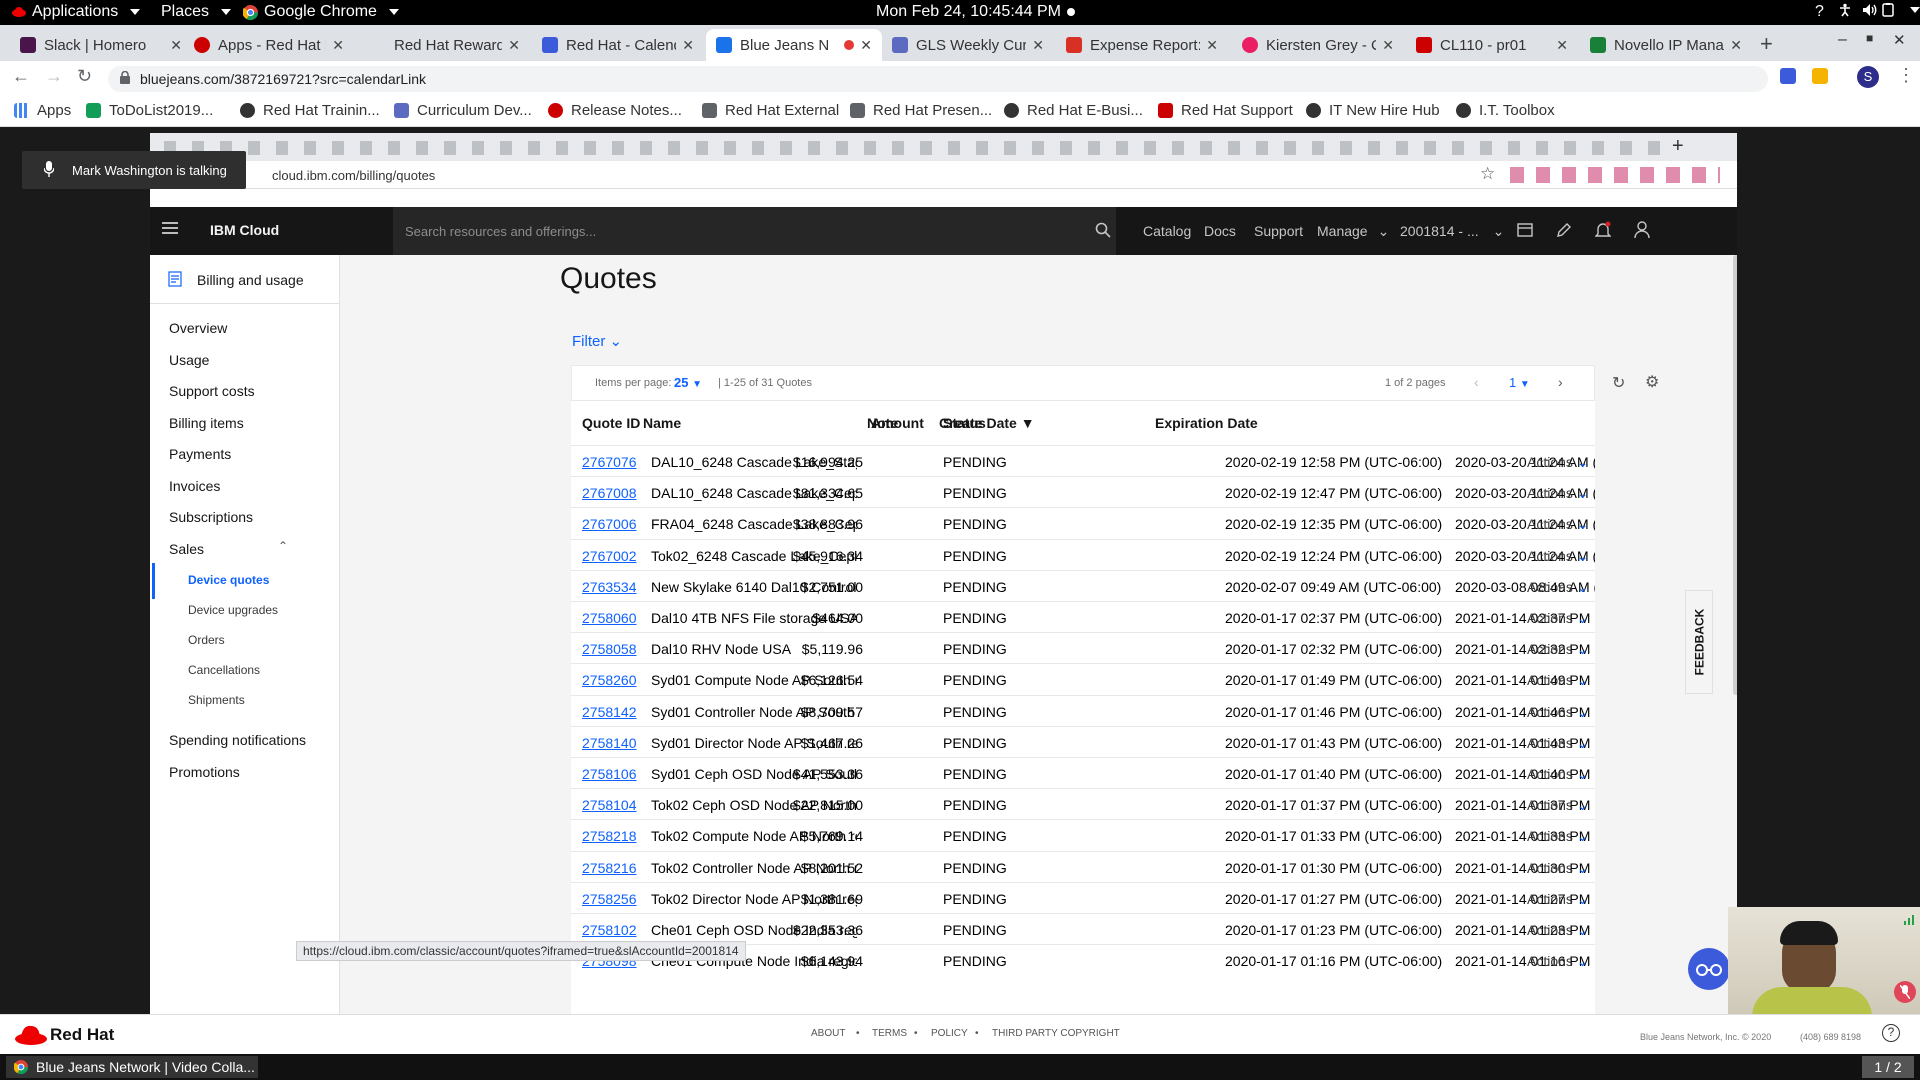 This screenshot has height=1080, width=1920. I want to click on settings-gear-icon: ⚙, so click(1652, 382).